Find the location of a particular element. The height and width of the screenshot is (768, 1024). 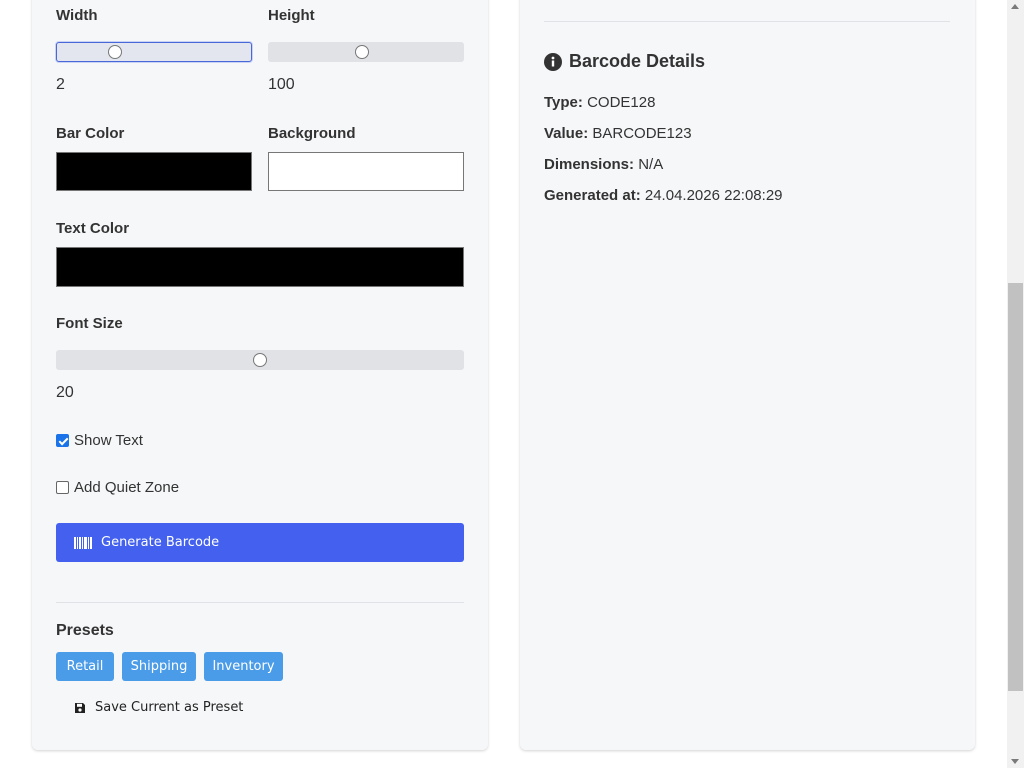

preset-shipping-label: Shipping is located at coordinates (159, 666).